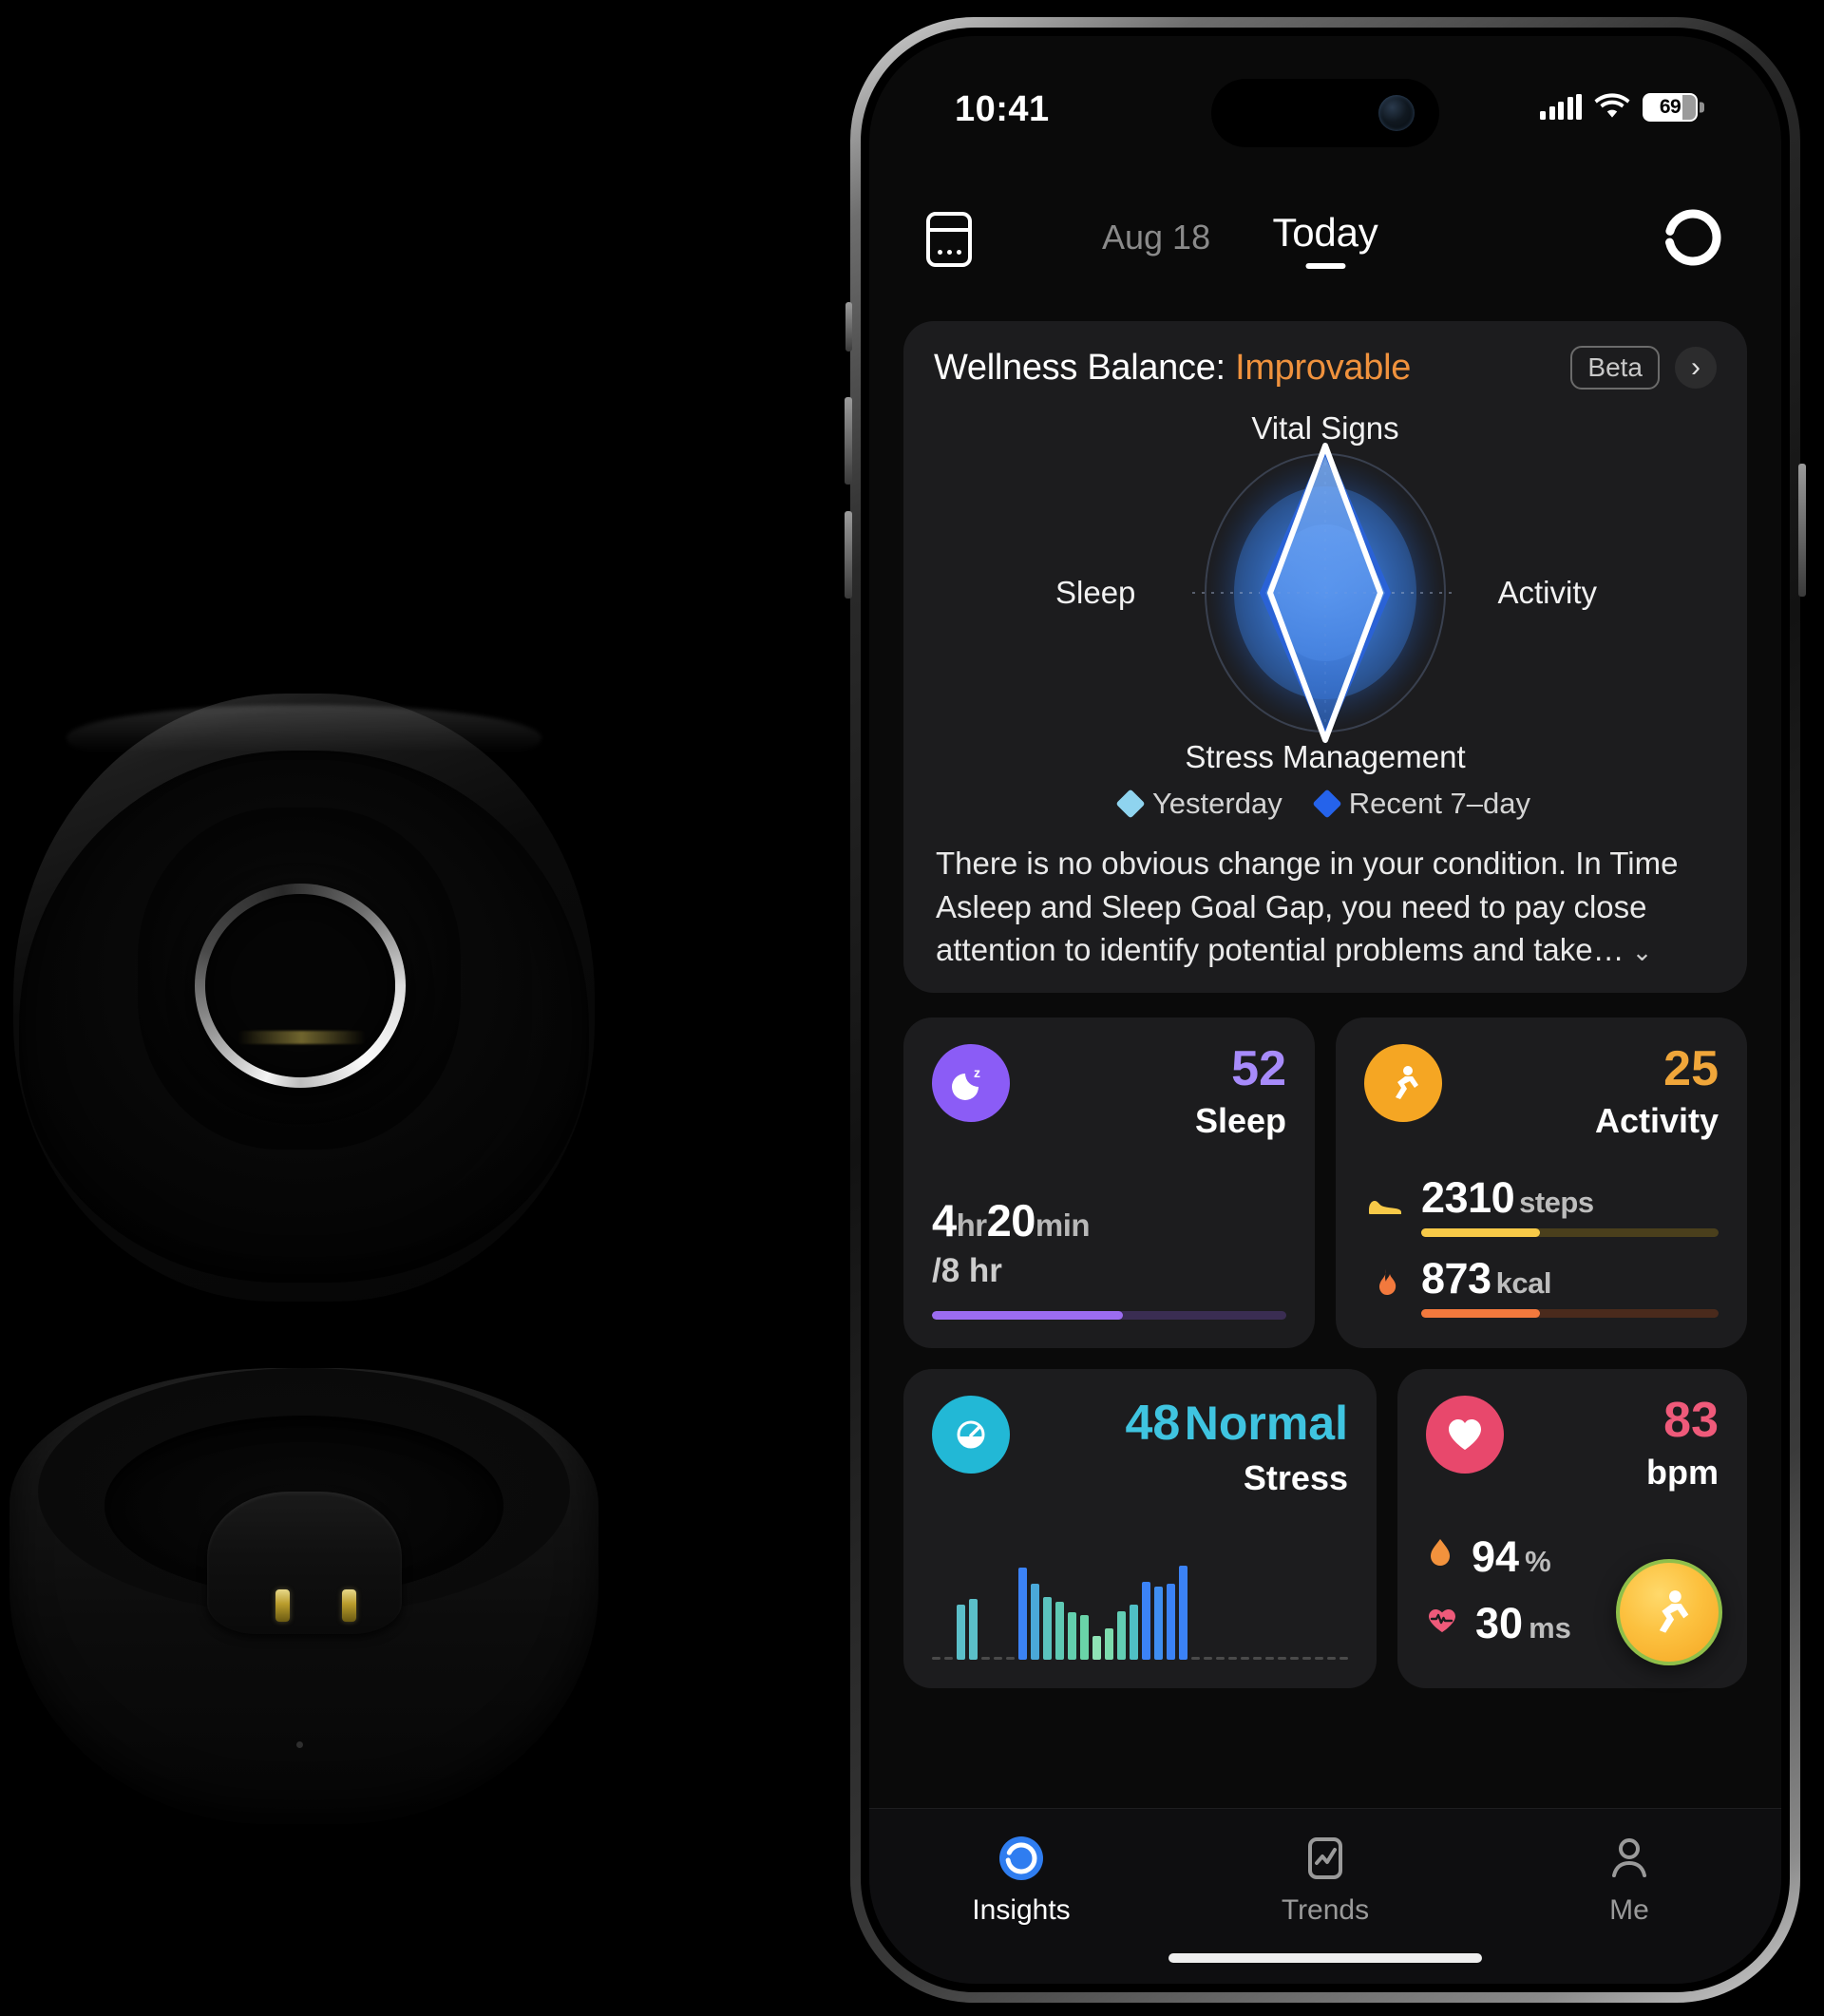  Describe the element at coordinates (1572, 1444) in the screenshot. I see `heart-rate-card-header: 83 bpm` at that location.